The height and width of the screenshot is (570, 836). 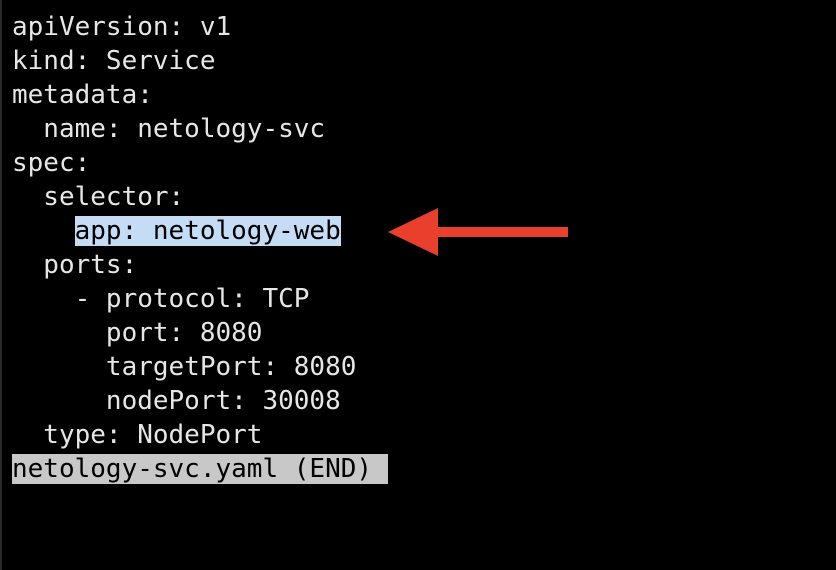 I want to click on yaml-line-spec: spec:, so click(x=51, y=163).